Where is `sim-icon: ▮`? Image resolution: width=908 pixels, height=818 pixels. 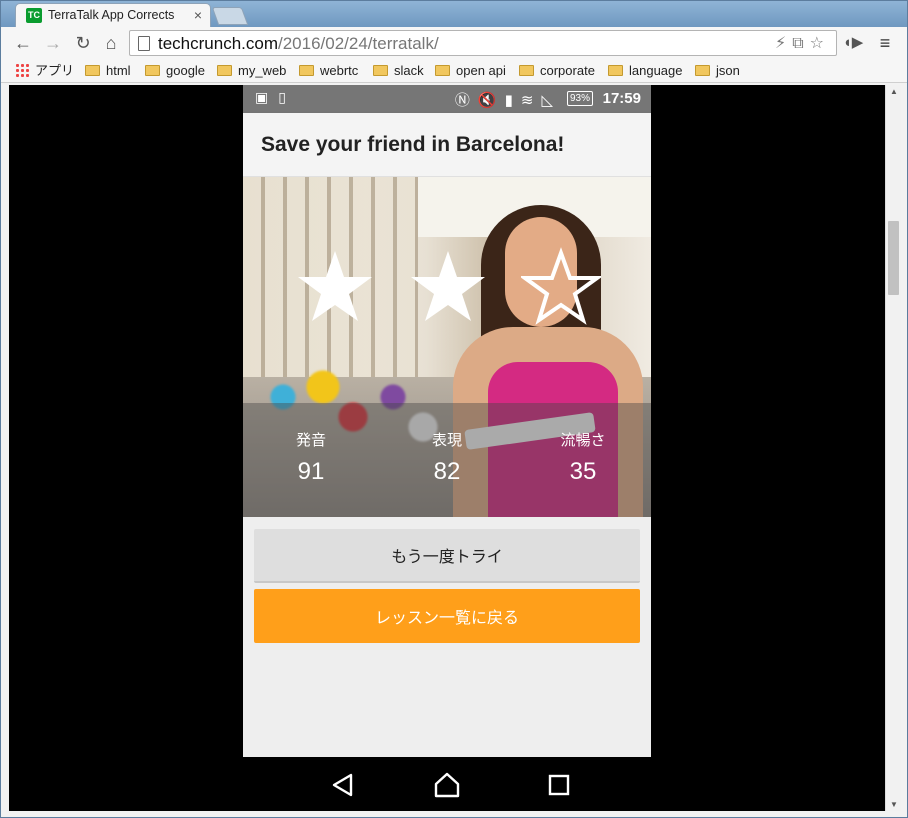
sim-icon: ▮ is located at coordinates (512, 100).